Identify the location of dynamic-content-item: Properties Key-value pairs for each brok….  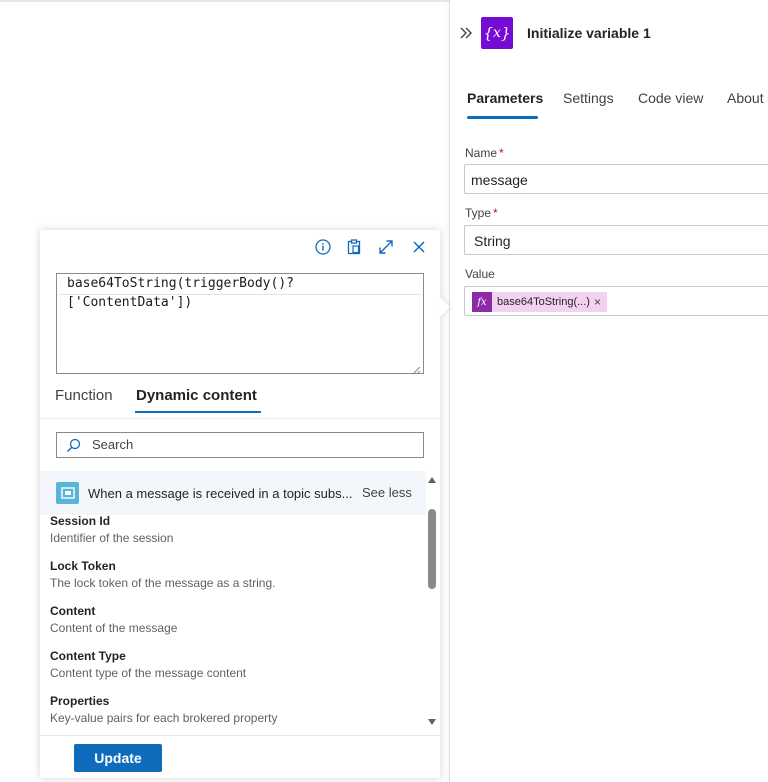
(235, 714).